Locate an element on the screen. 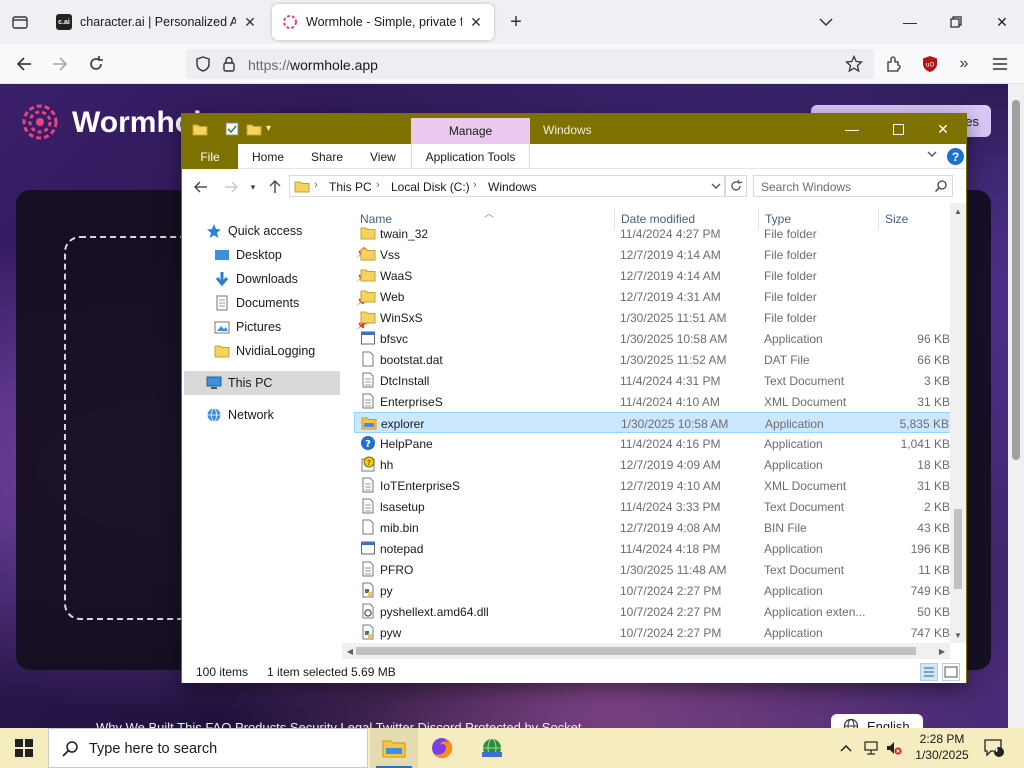  lock-icon is located at coordinates (229, 65).